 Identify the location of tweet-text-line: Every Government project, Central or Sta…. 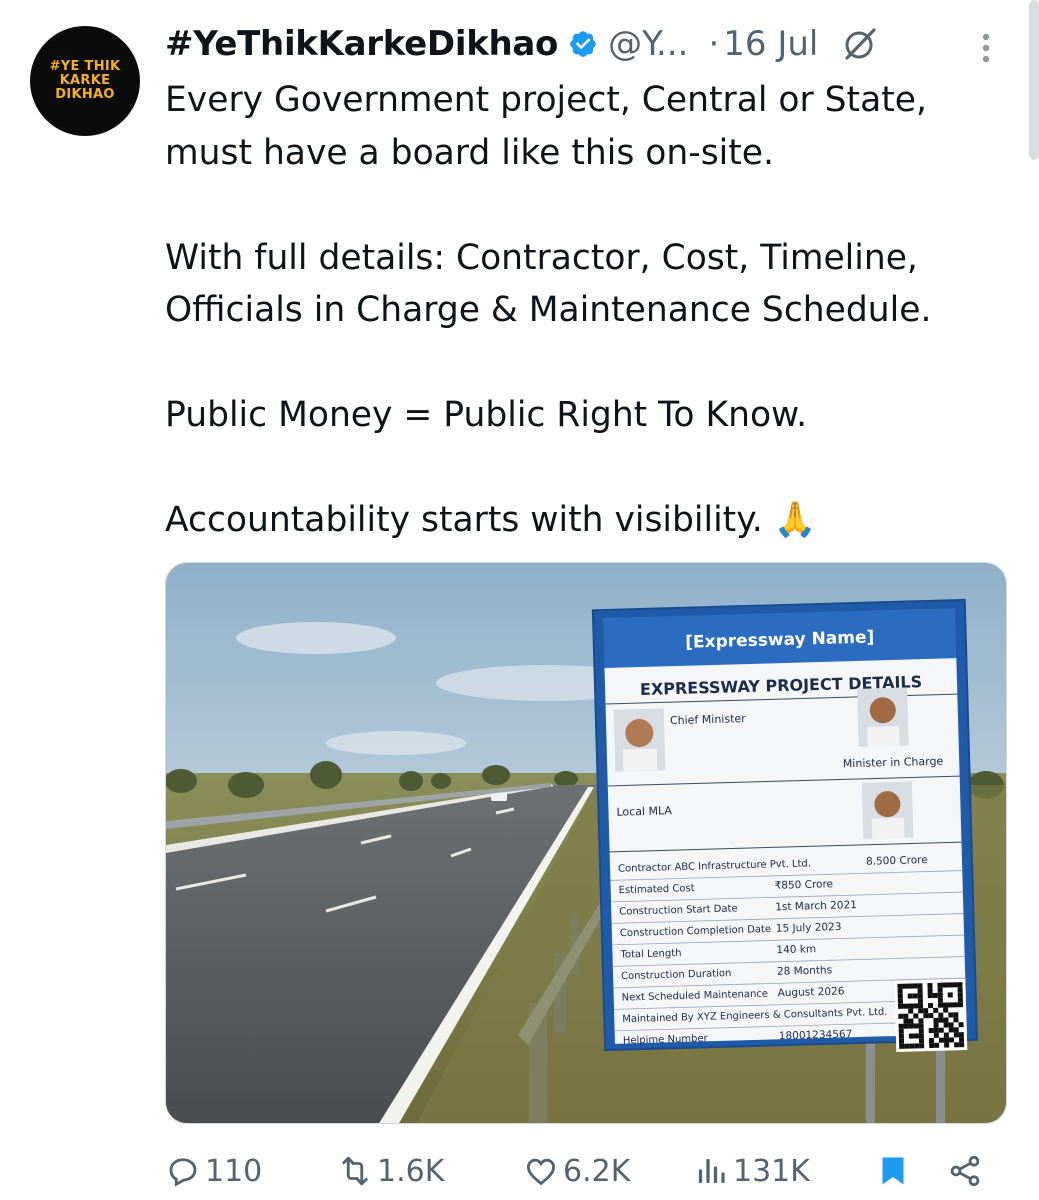
(546, 100).